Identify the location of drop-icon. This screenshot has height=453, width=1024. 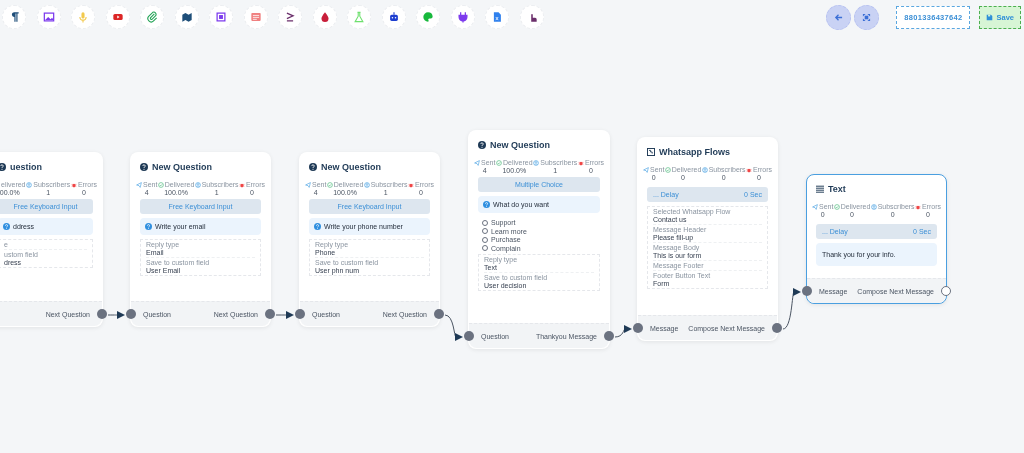
(324, 17).